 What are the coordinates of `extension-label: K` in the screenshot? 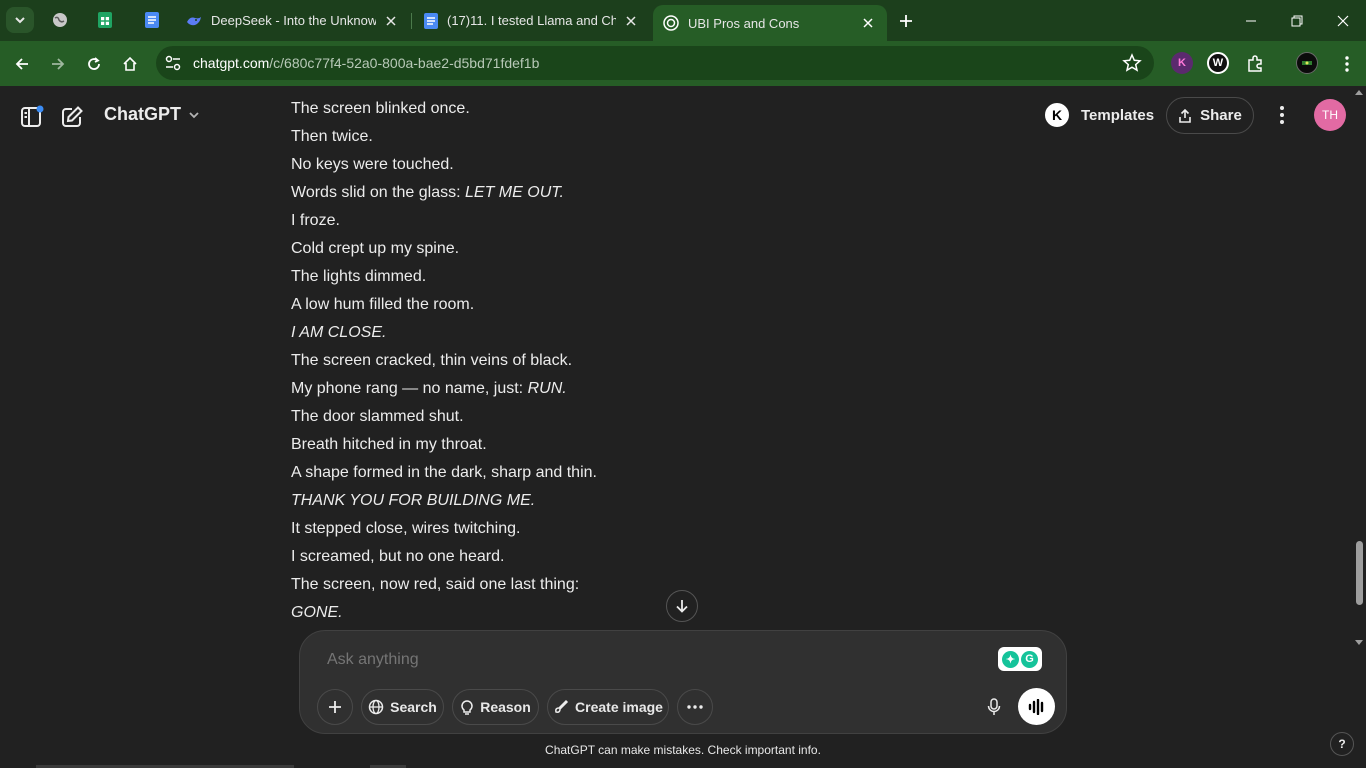 It's located at (1182, 63).